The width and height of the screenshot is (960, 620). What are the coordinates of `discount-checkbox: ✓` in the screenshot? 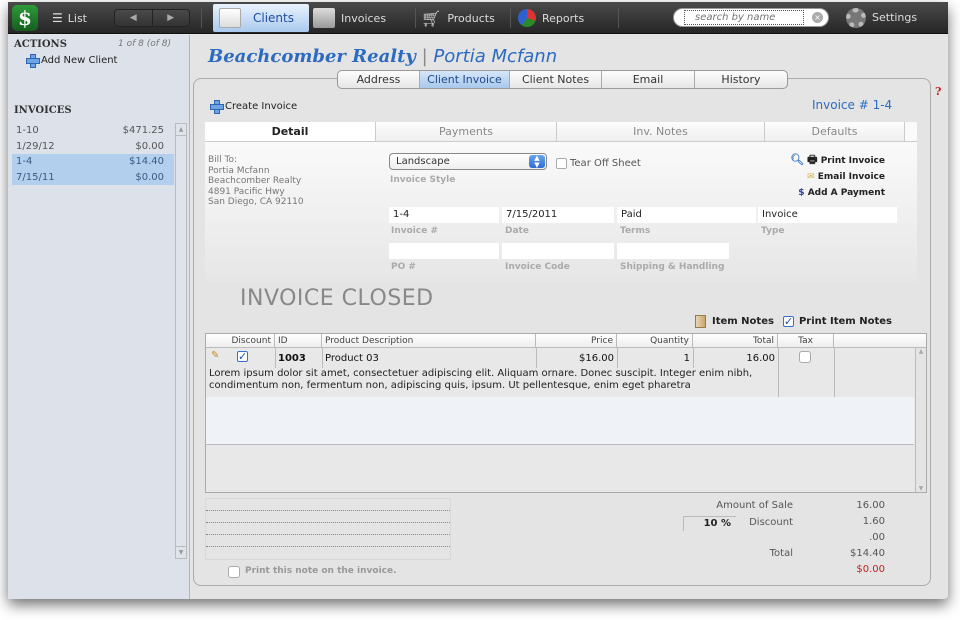 It's located at (242, 356).